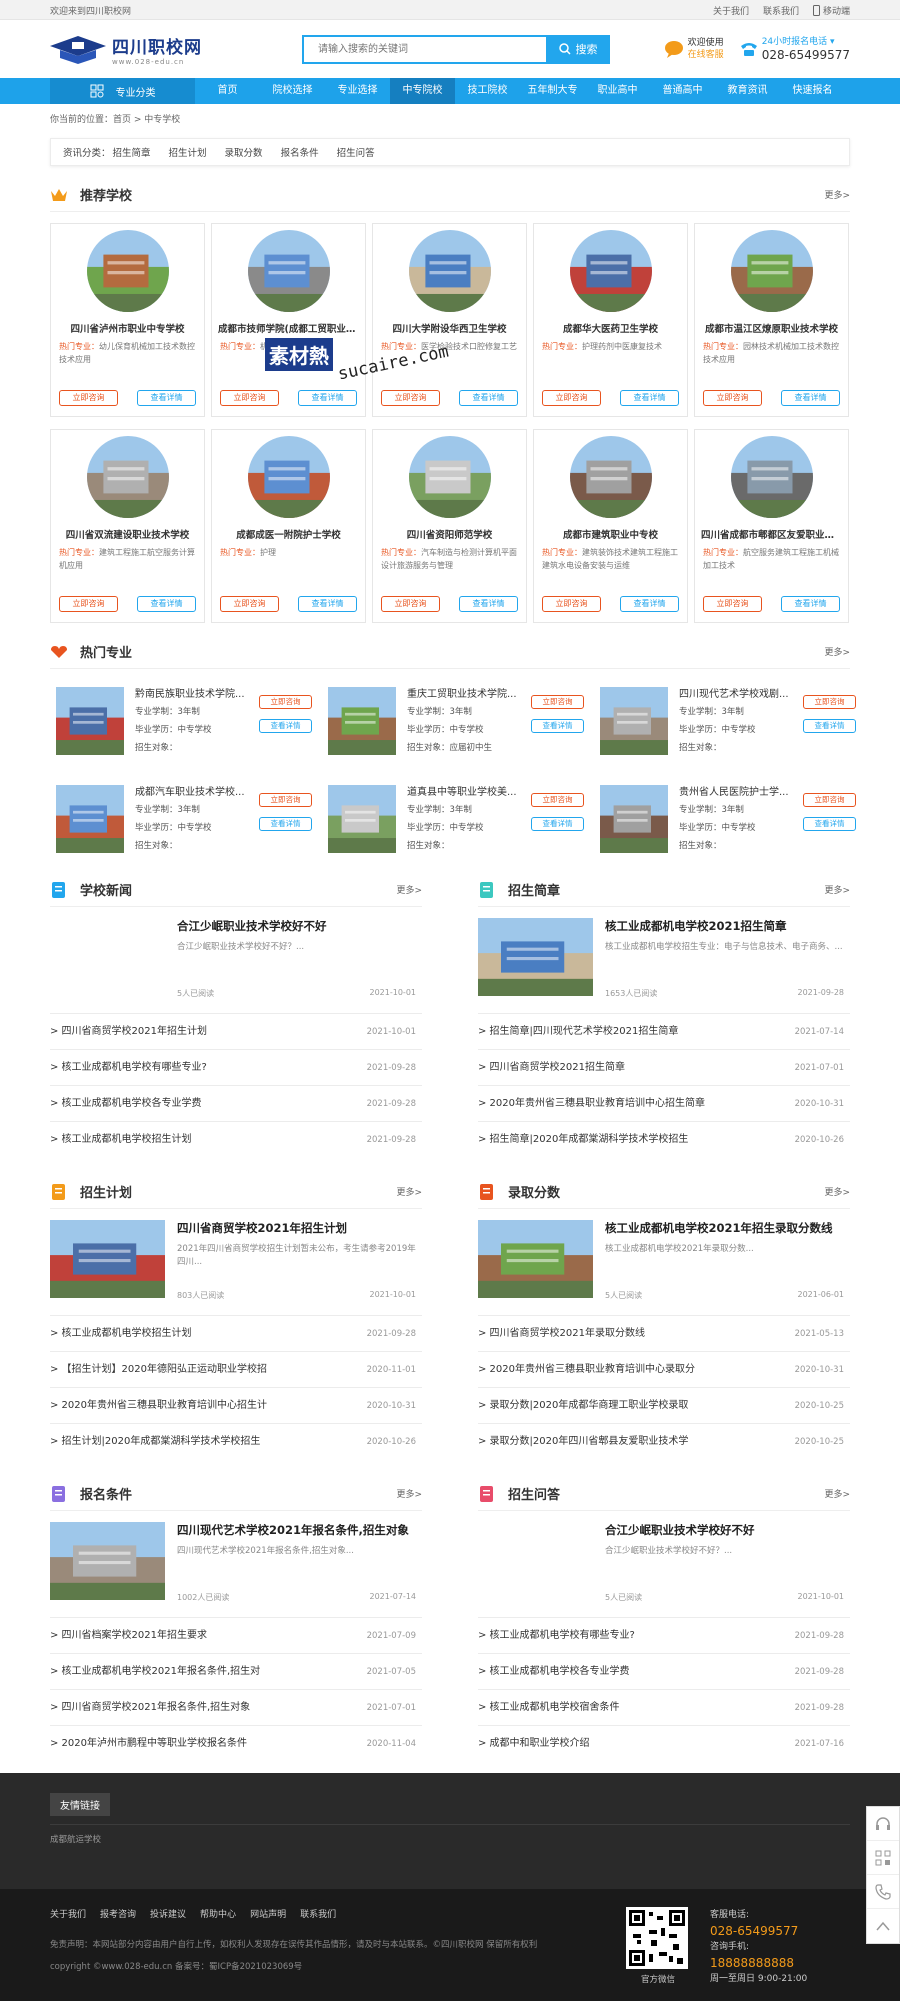 The image size is (900, 2012). Describe the element at coordinates (883, 1824) in the screenshot. I see `side-service-button` at that location.